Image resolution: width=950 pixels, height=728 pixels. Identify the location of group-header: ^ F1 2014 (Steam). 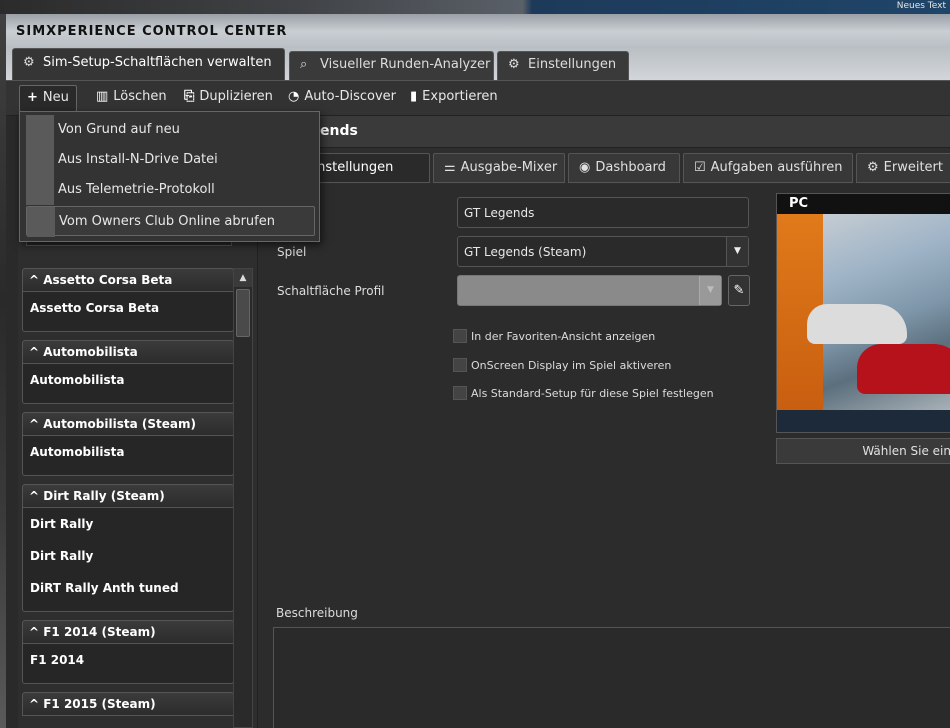
(128, 632).